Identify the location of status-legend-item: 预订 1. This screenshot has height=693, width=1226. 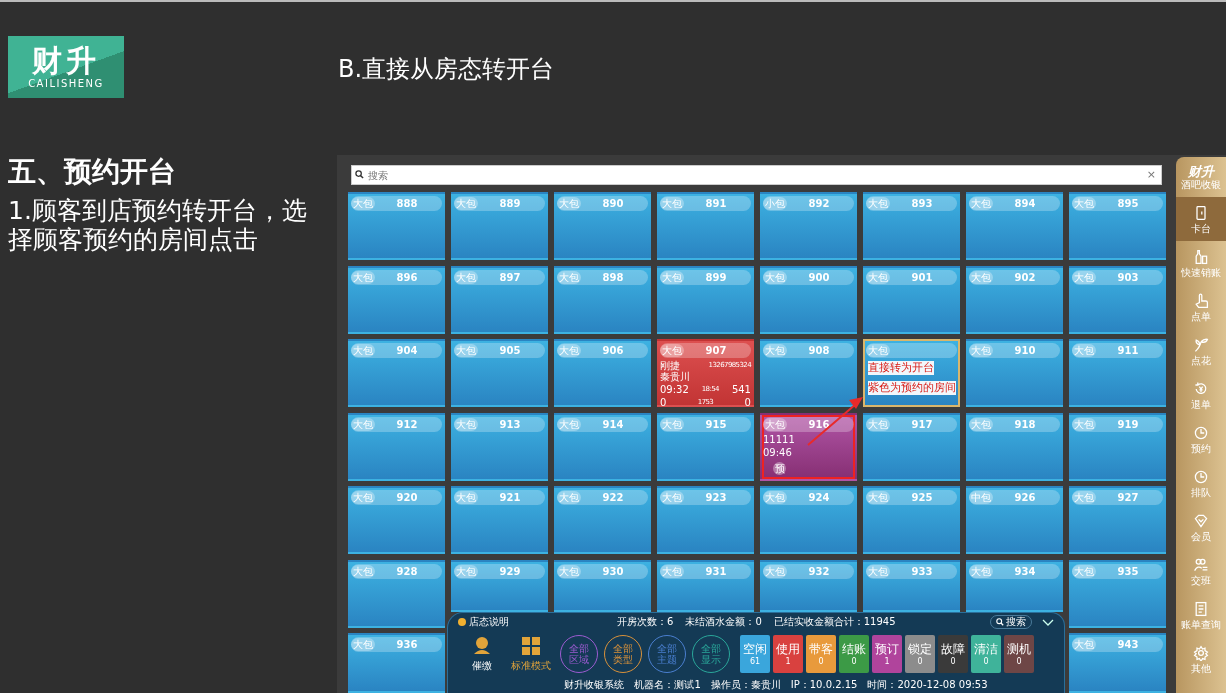
(887, 654).